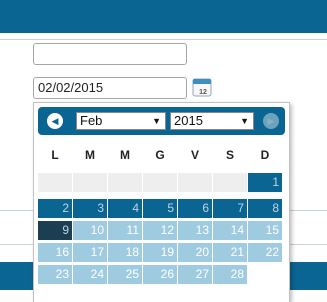 Image resolution: width=327 pixels, height=302 pixels. I want to click on next-month-icon: ▶, so click(271, 121).